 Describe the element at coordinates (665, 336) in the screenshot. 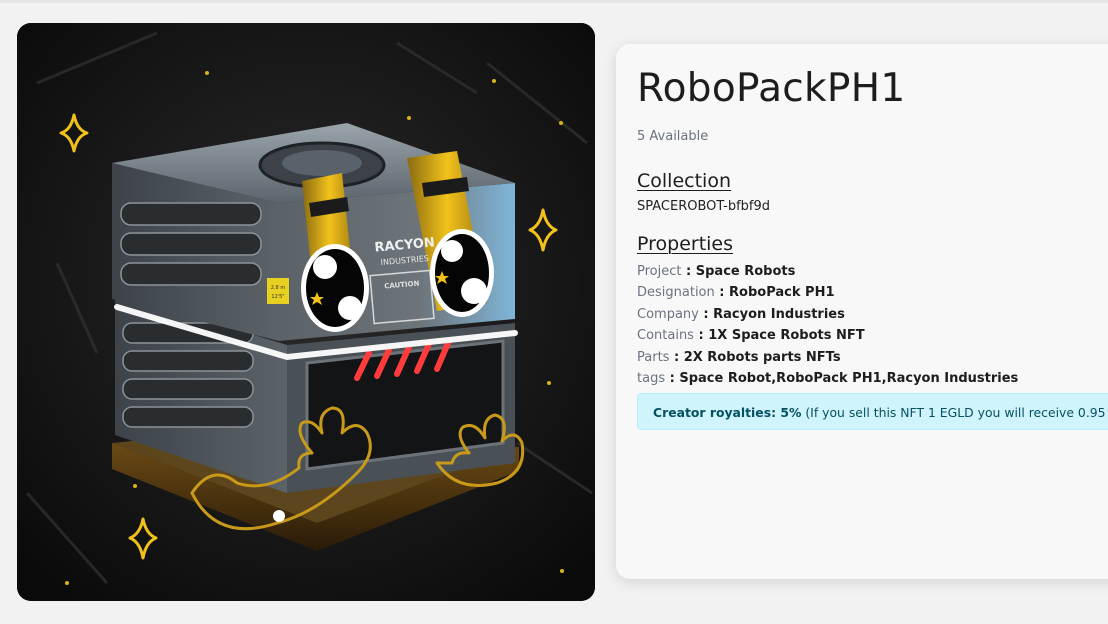

I see `property-key: Contains` at that location.